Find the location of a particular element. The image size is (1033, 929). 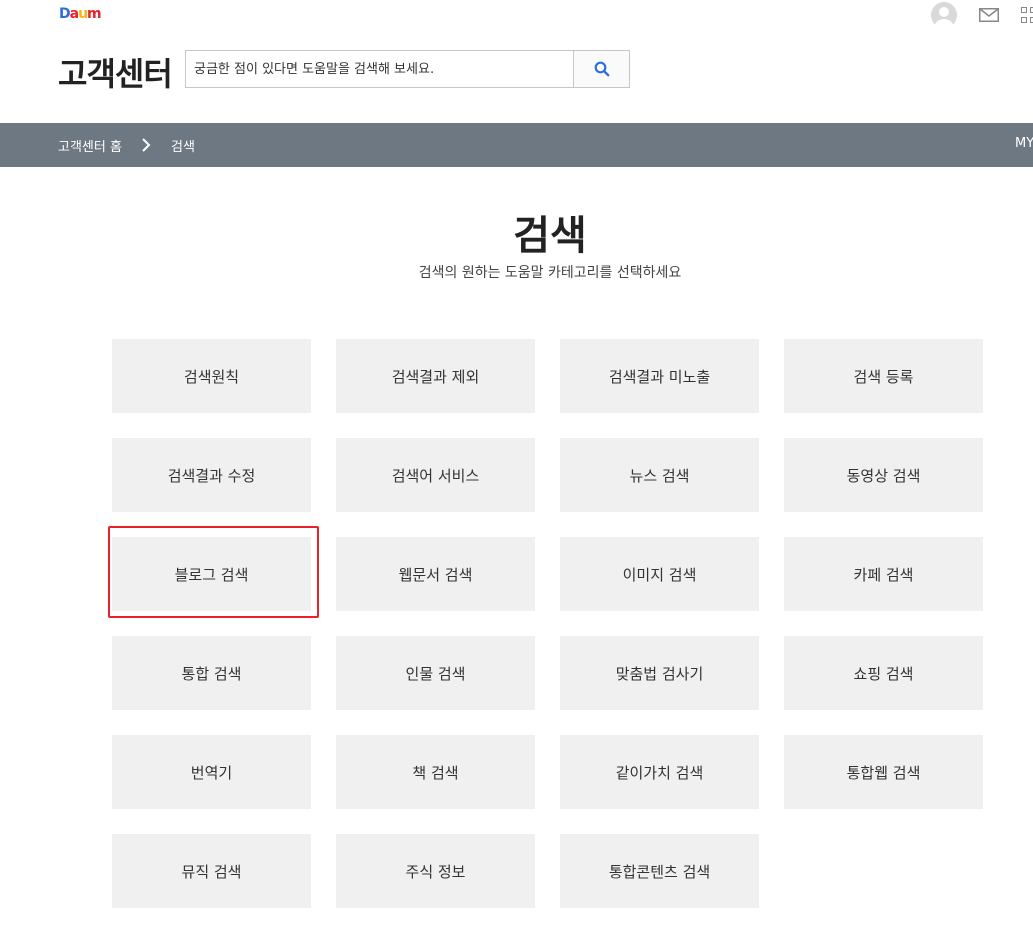

chevron-right-icon is located at coordinates (146, 145).